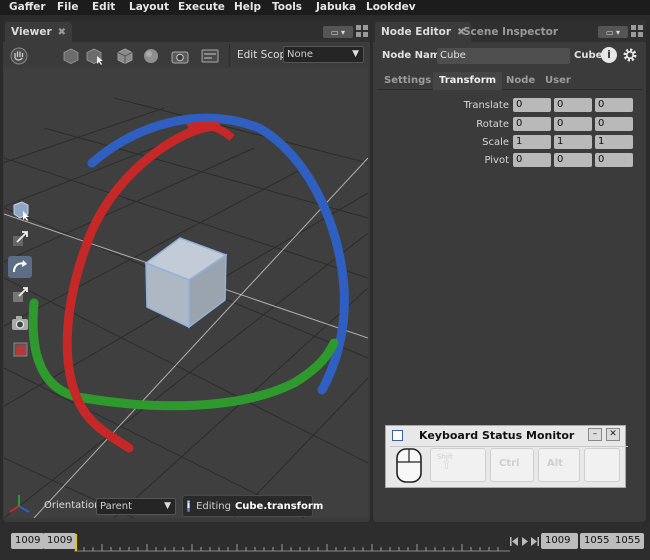 The image size is (650, 560). Describe the element at coordinates (597, 541) in the screenshot. I see `end-frame-field: 1055` at that location.